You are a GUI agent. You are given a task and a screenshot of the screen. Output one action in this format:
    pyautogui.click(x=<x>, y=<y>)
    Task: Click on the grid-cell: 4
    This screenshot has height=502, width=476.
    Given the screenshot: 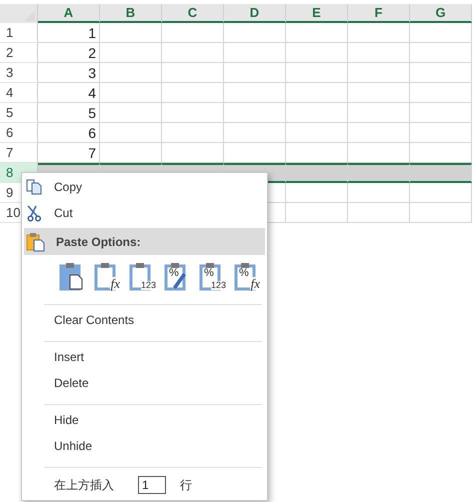 What is the action you would take?
    pyautogui.click(x=69, y=93)
    